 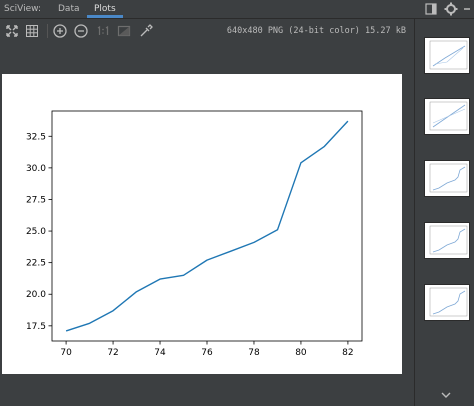 What do you see at coordinates (446, 395) in the screenshot?
I see `chevron-down-icon` at bounding box center [446, 395].